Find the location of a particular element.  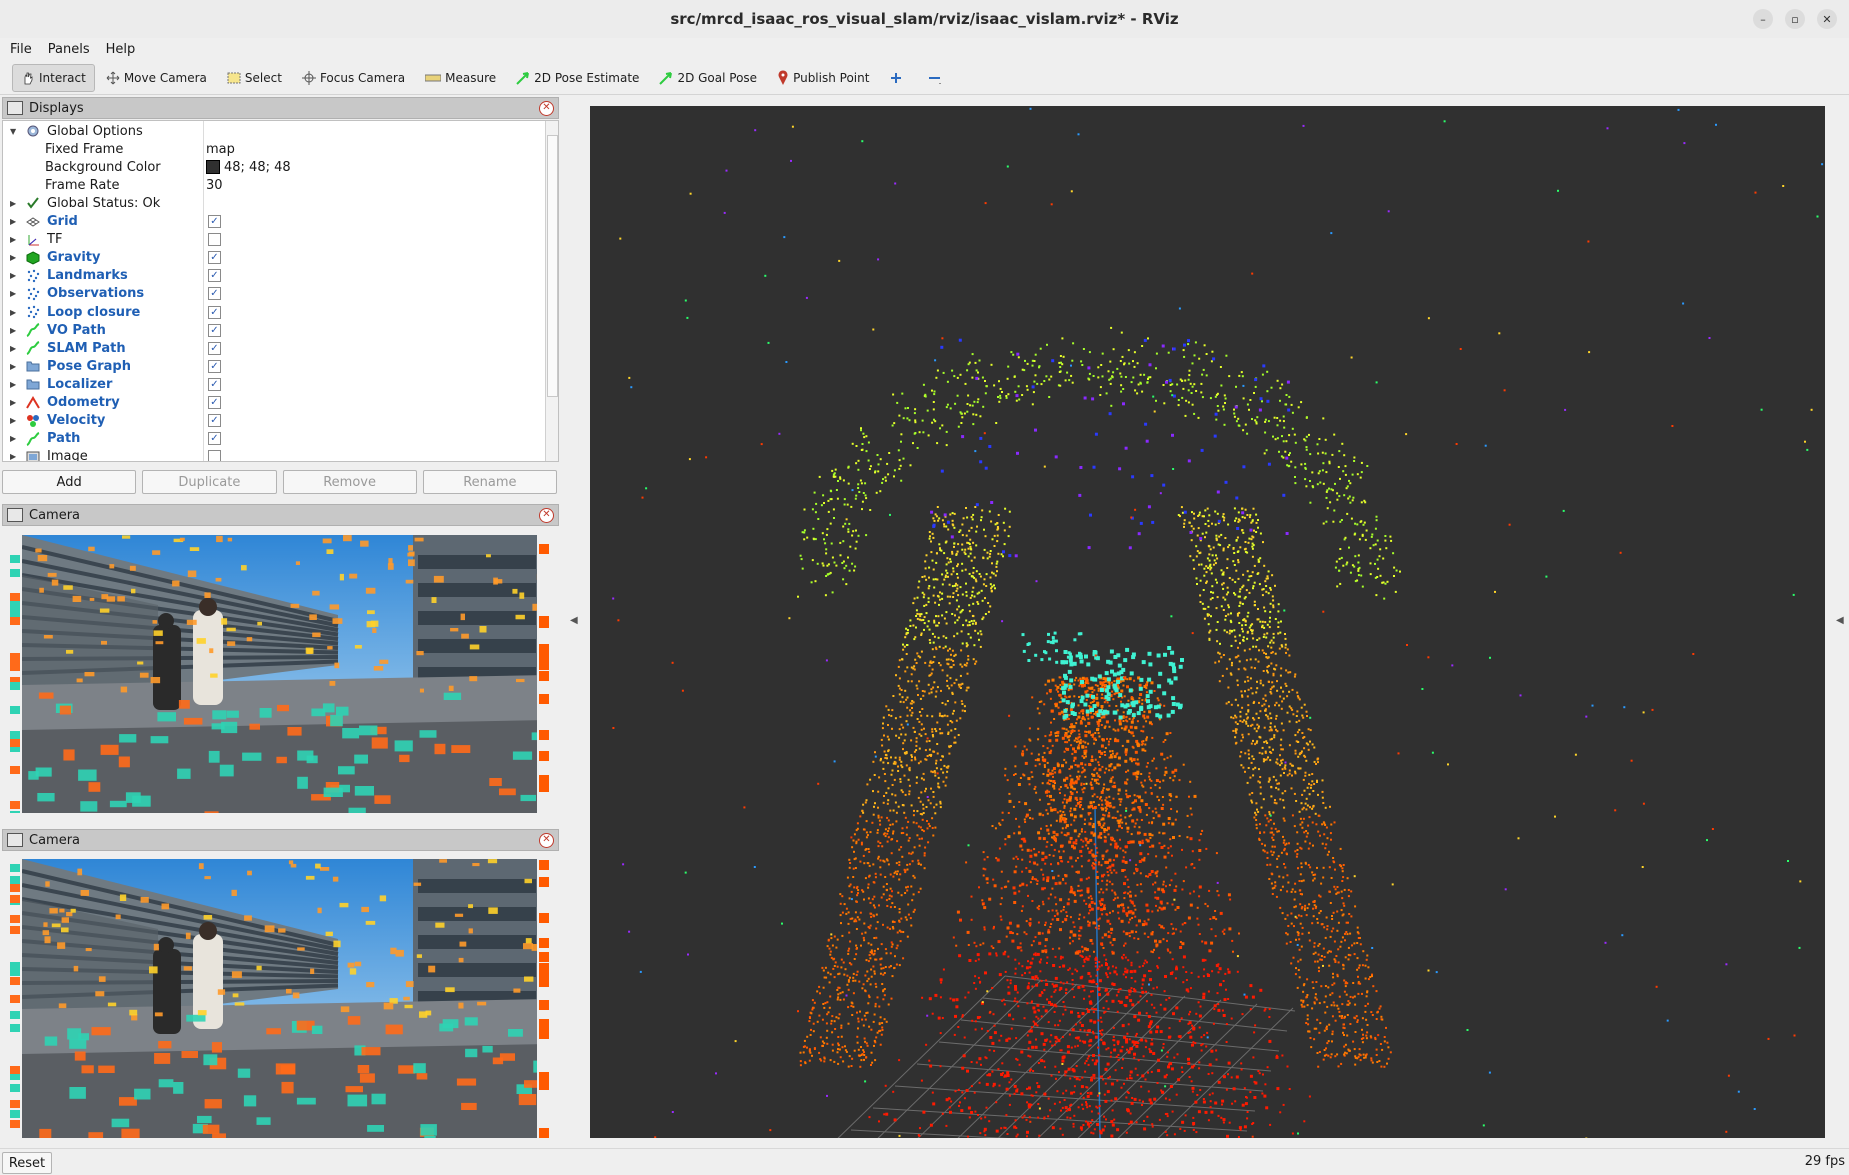

display-item-landmarks: ▶Landmarks✓ is located at coordinates (273, 276).